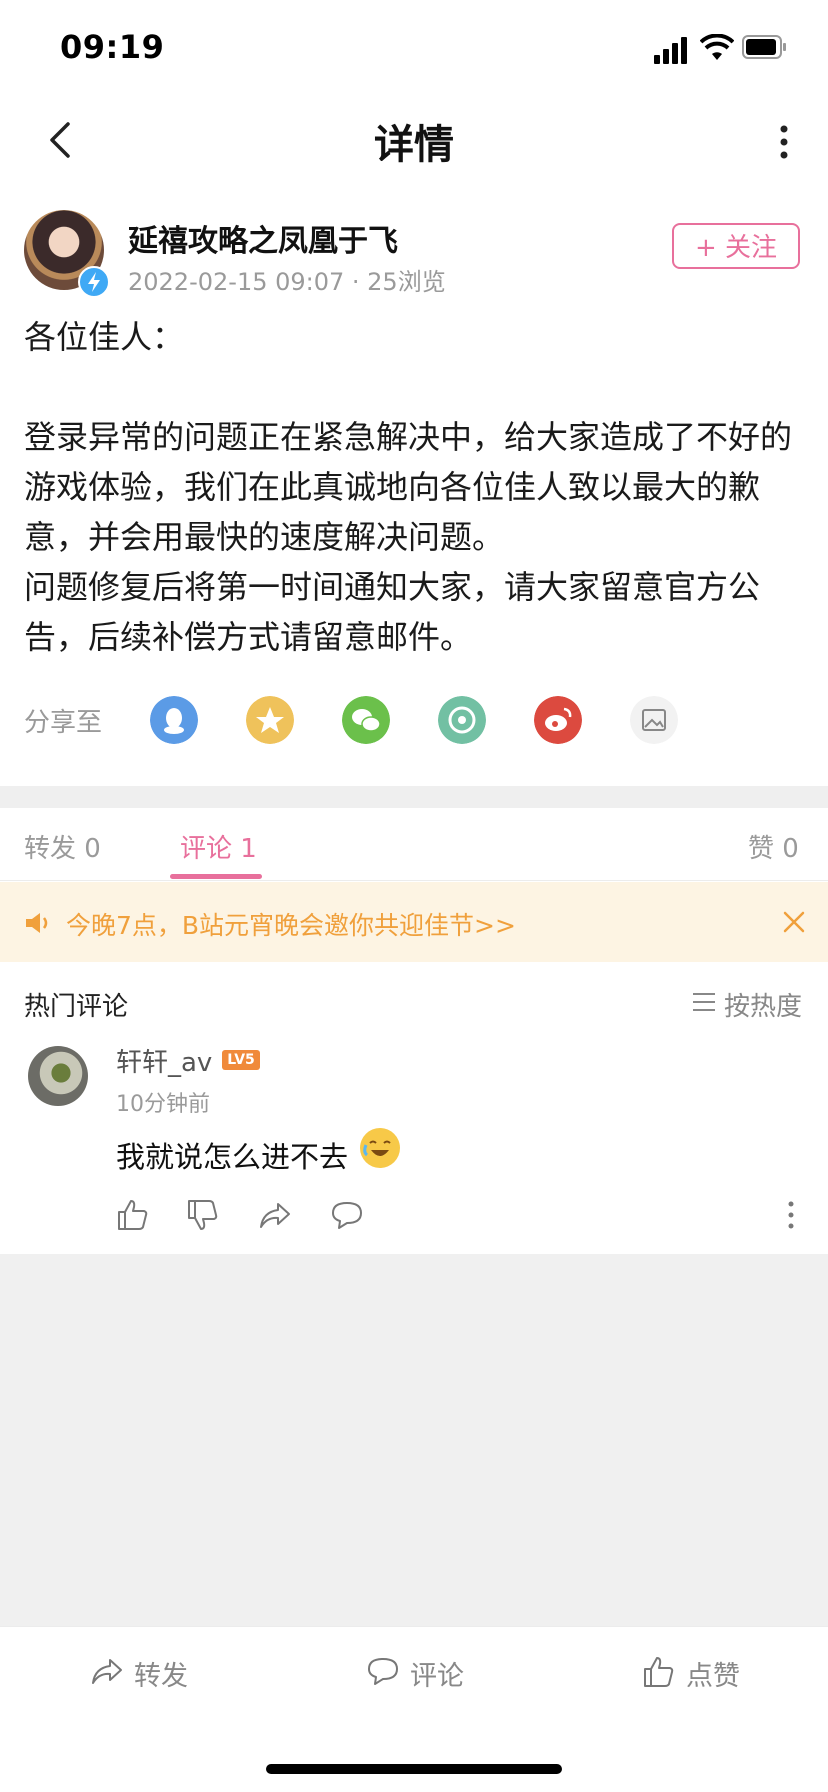 This screenshot has height=1792, width=828. Describe the element at coordinates (270, 720) in the screenshot. I see `qzone-icon` at that location.